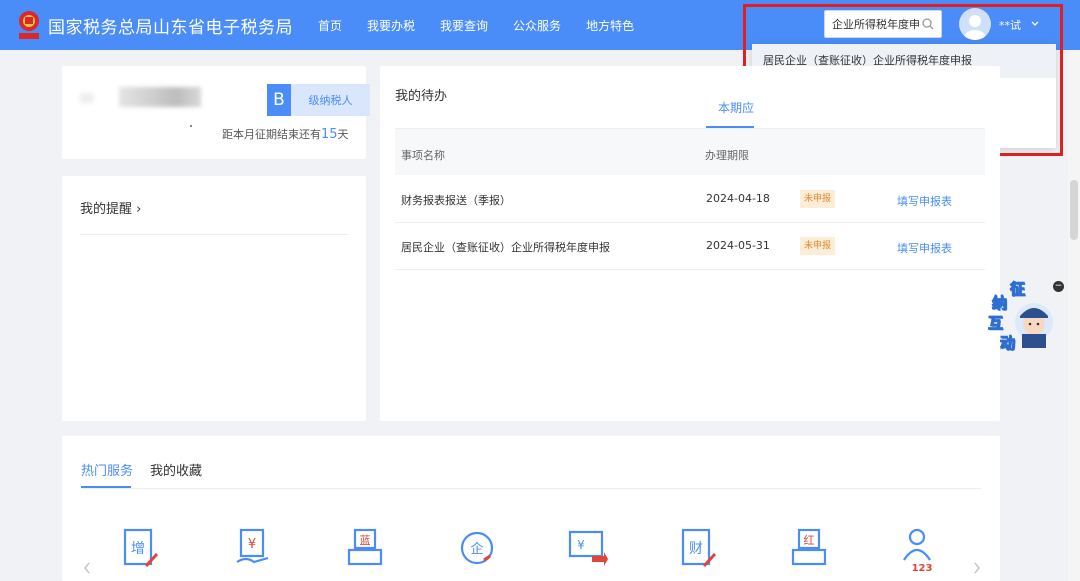 The height and width of the screenshot is (581, 1080). I want to click on icon-glyph: 财, so click(696, 549).